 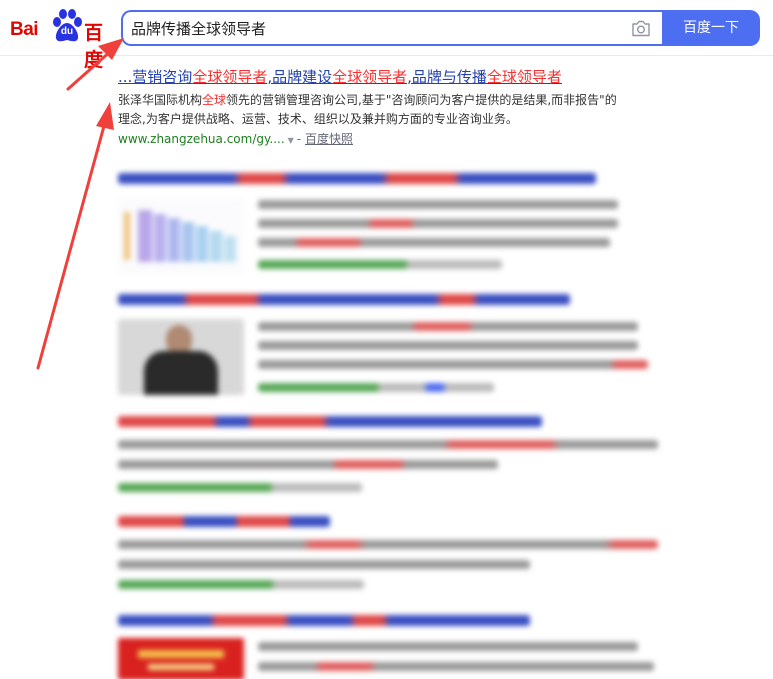 I want to click on logo-text-cn: 百度, so click(x=94, y=46).